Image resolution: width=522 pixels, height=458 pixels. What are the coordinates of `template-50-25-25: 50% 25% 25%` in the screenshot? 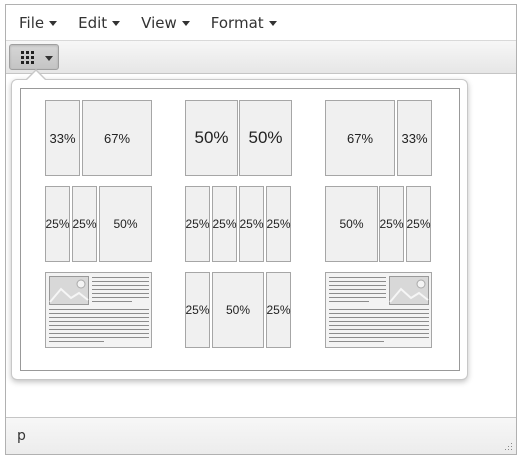 It's located at (378, 224).